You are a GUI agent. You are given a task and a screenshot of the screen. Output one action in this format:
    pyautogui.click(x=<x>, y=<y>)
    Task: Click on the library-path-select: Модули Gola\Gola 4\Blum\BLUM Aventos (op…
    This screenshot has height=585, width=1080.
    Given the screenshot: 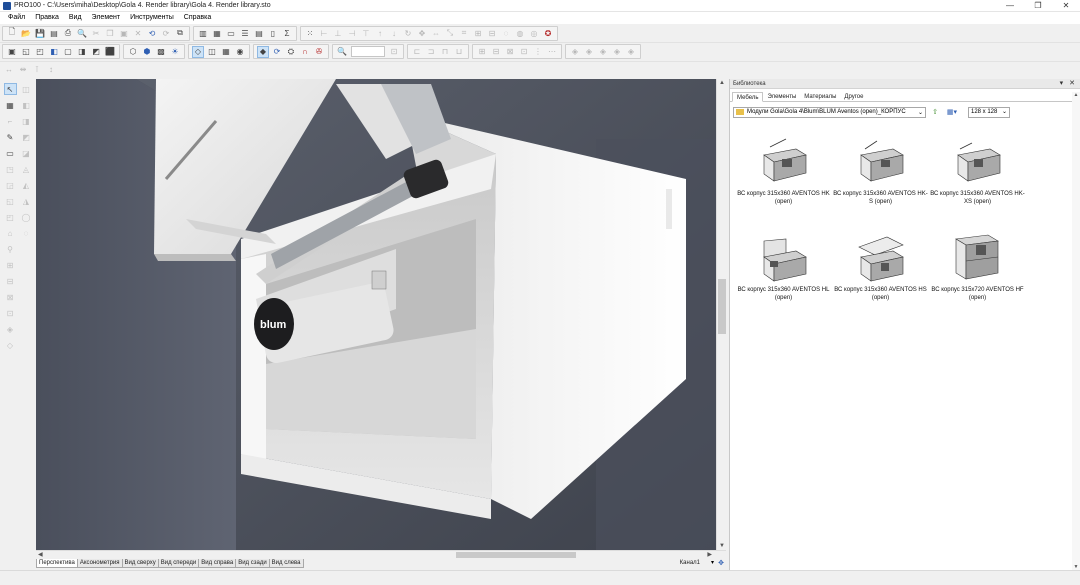 What is the action you would take?
    pyautogui.click(x=829, y=112)
    